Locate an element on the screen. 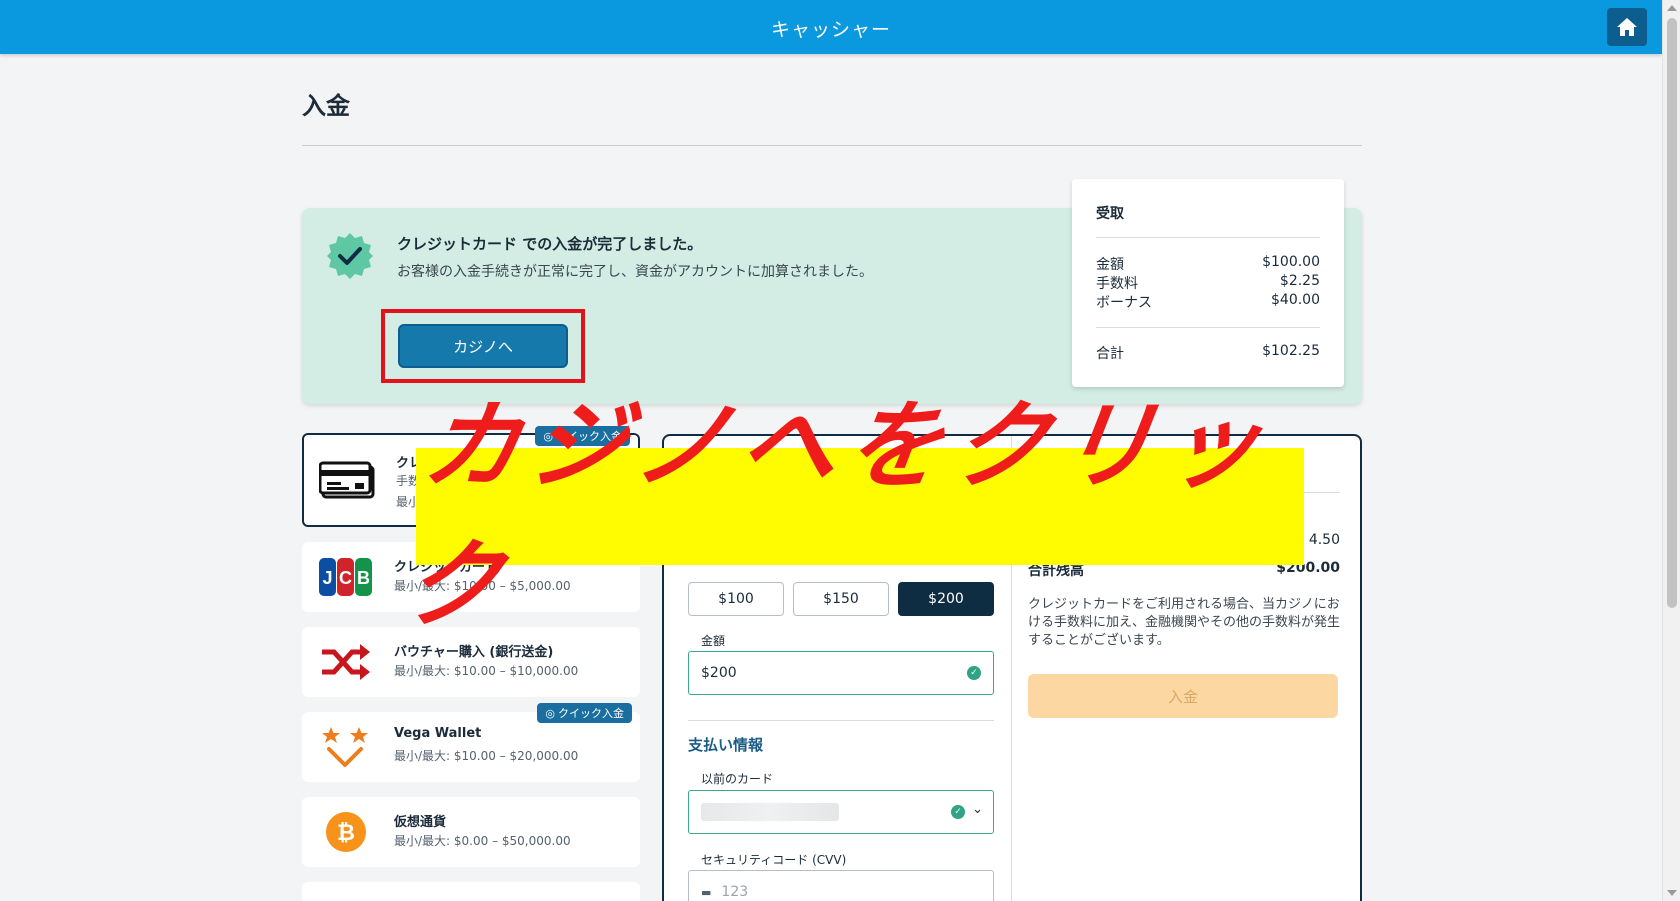 Image resolution: width=1680 pixels, height=901 pixels. cvv-placeholder: 123 is located at coordinates (735, 892).